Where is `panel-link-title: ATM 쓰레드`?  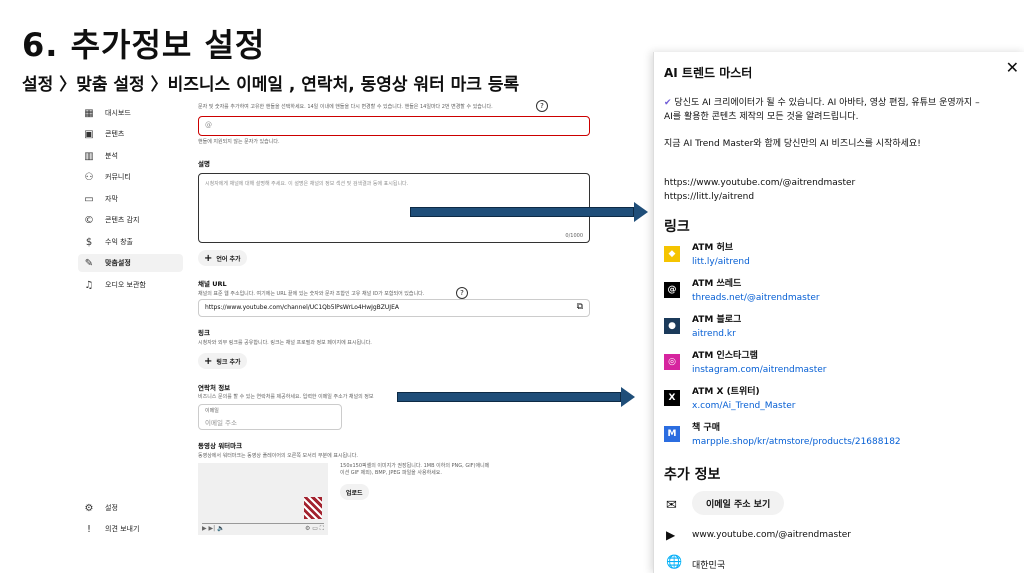
panel-link-title: ATM 쓰레드 is located at coordinates (717, 284).